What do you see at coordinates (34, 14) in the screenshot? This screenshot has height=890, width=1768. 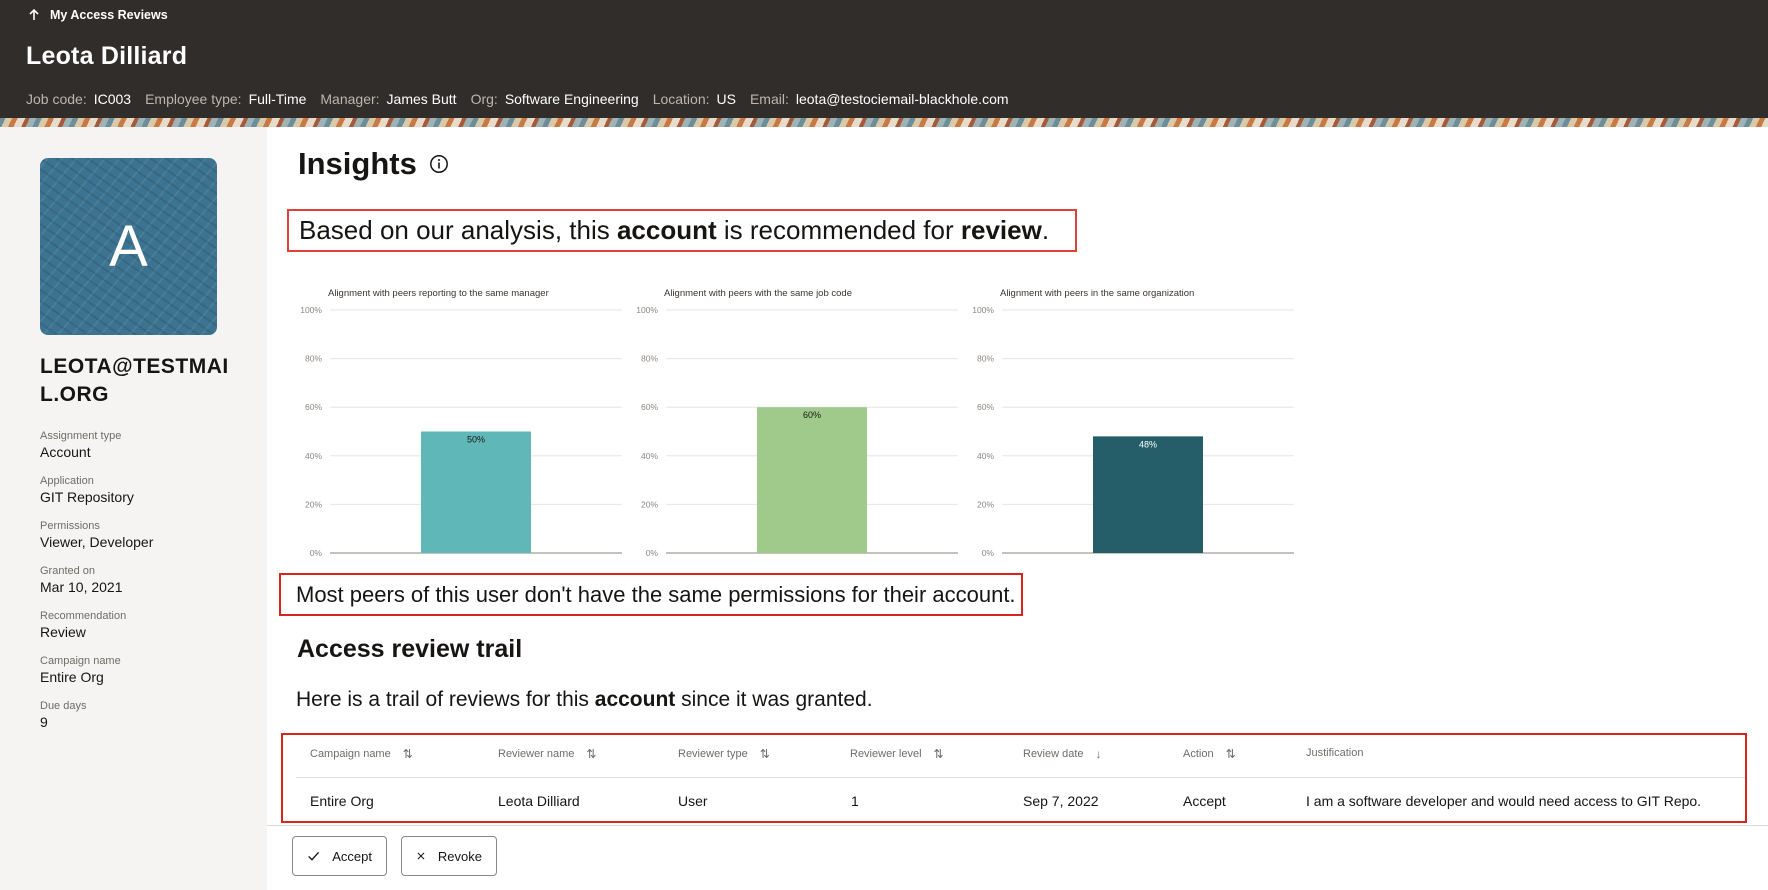 I see `arrow-up-icon` at bounding box center [34, 14].